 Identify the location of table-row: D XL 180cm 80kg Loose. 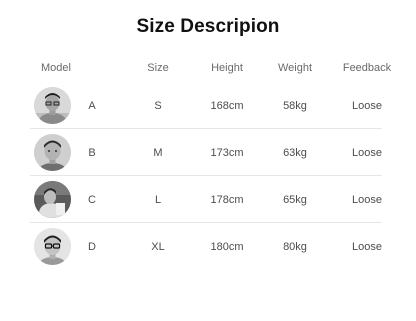
(206, 246).